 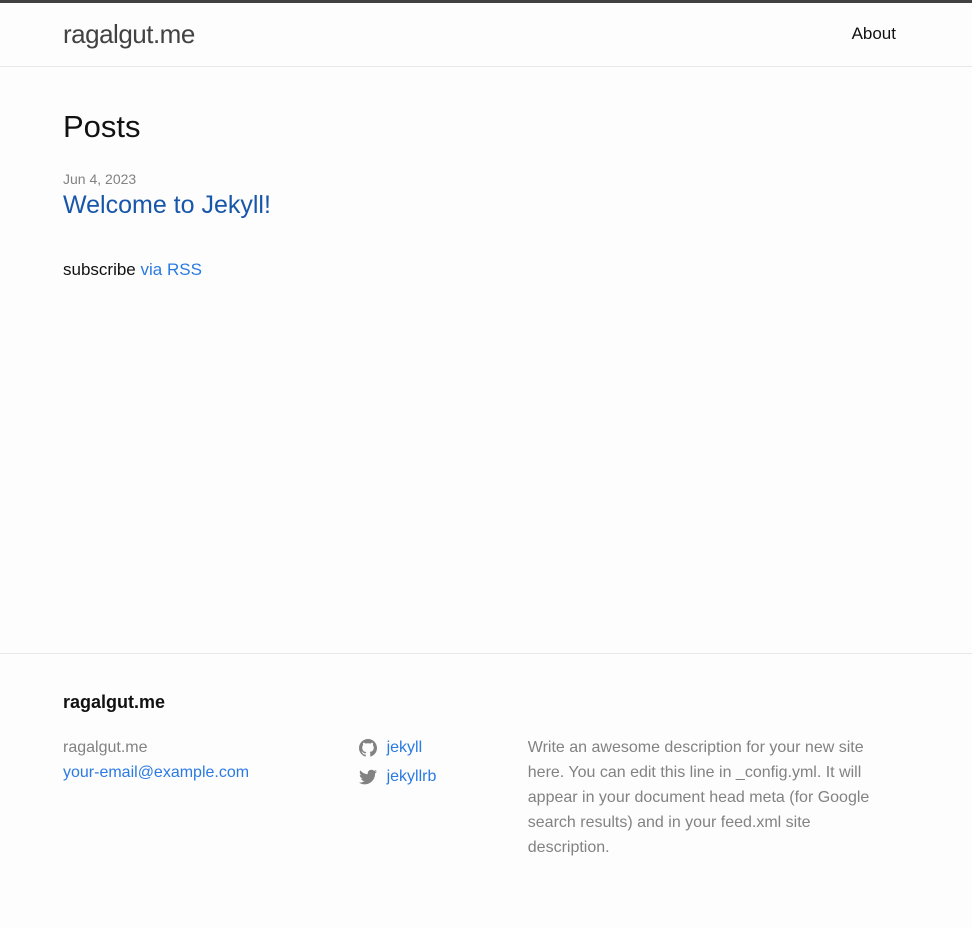 What do you see at coordinates (367, 776) in the screenshot?
I see `twitter-icon` at bounding box center [367, 776].